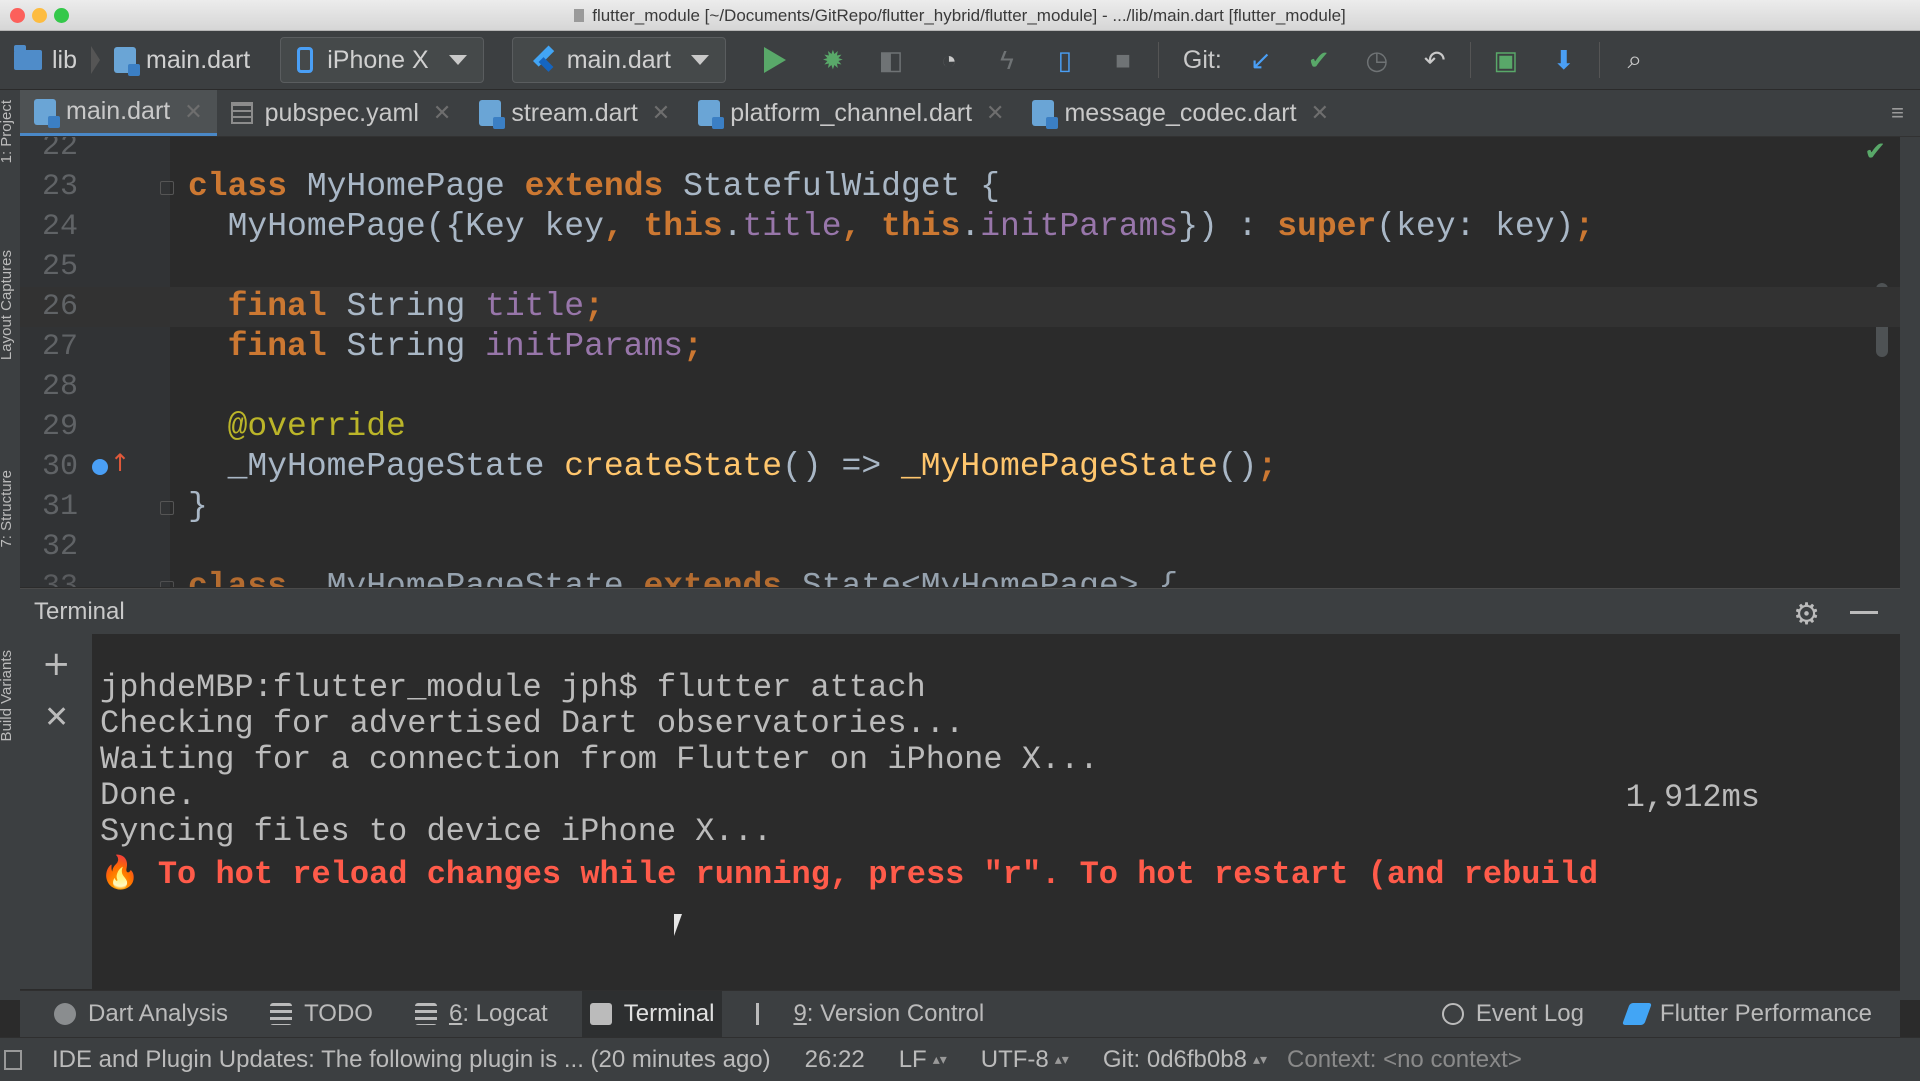 The width and height of the screenshot is (1920, 1081). I want to click on version-control-tool-button: 9: Version Control, so click(870, 1014).